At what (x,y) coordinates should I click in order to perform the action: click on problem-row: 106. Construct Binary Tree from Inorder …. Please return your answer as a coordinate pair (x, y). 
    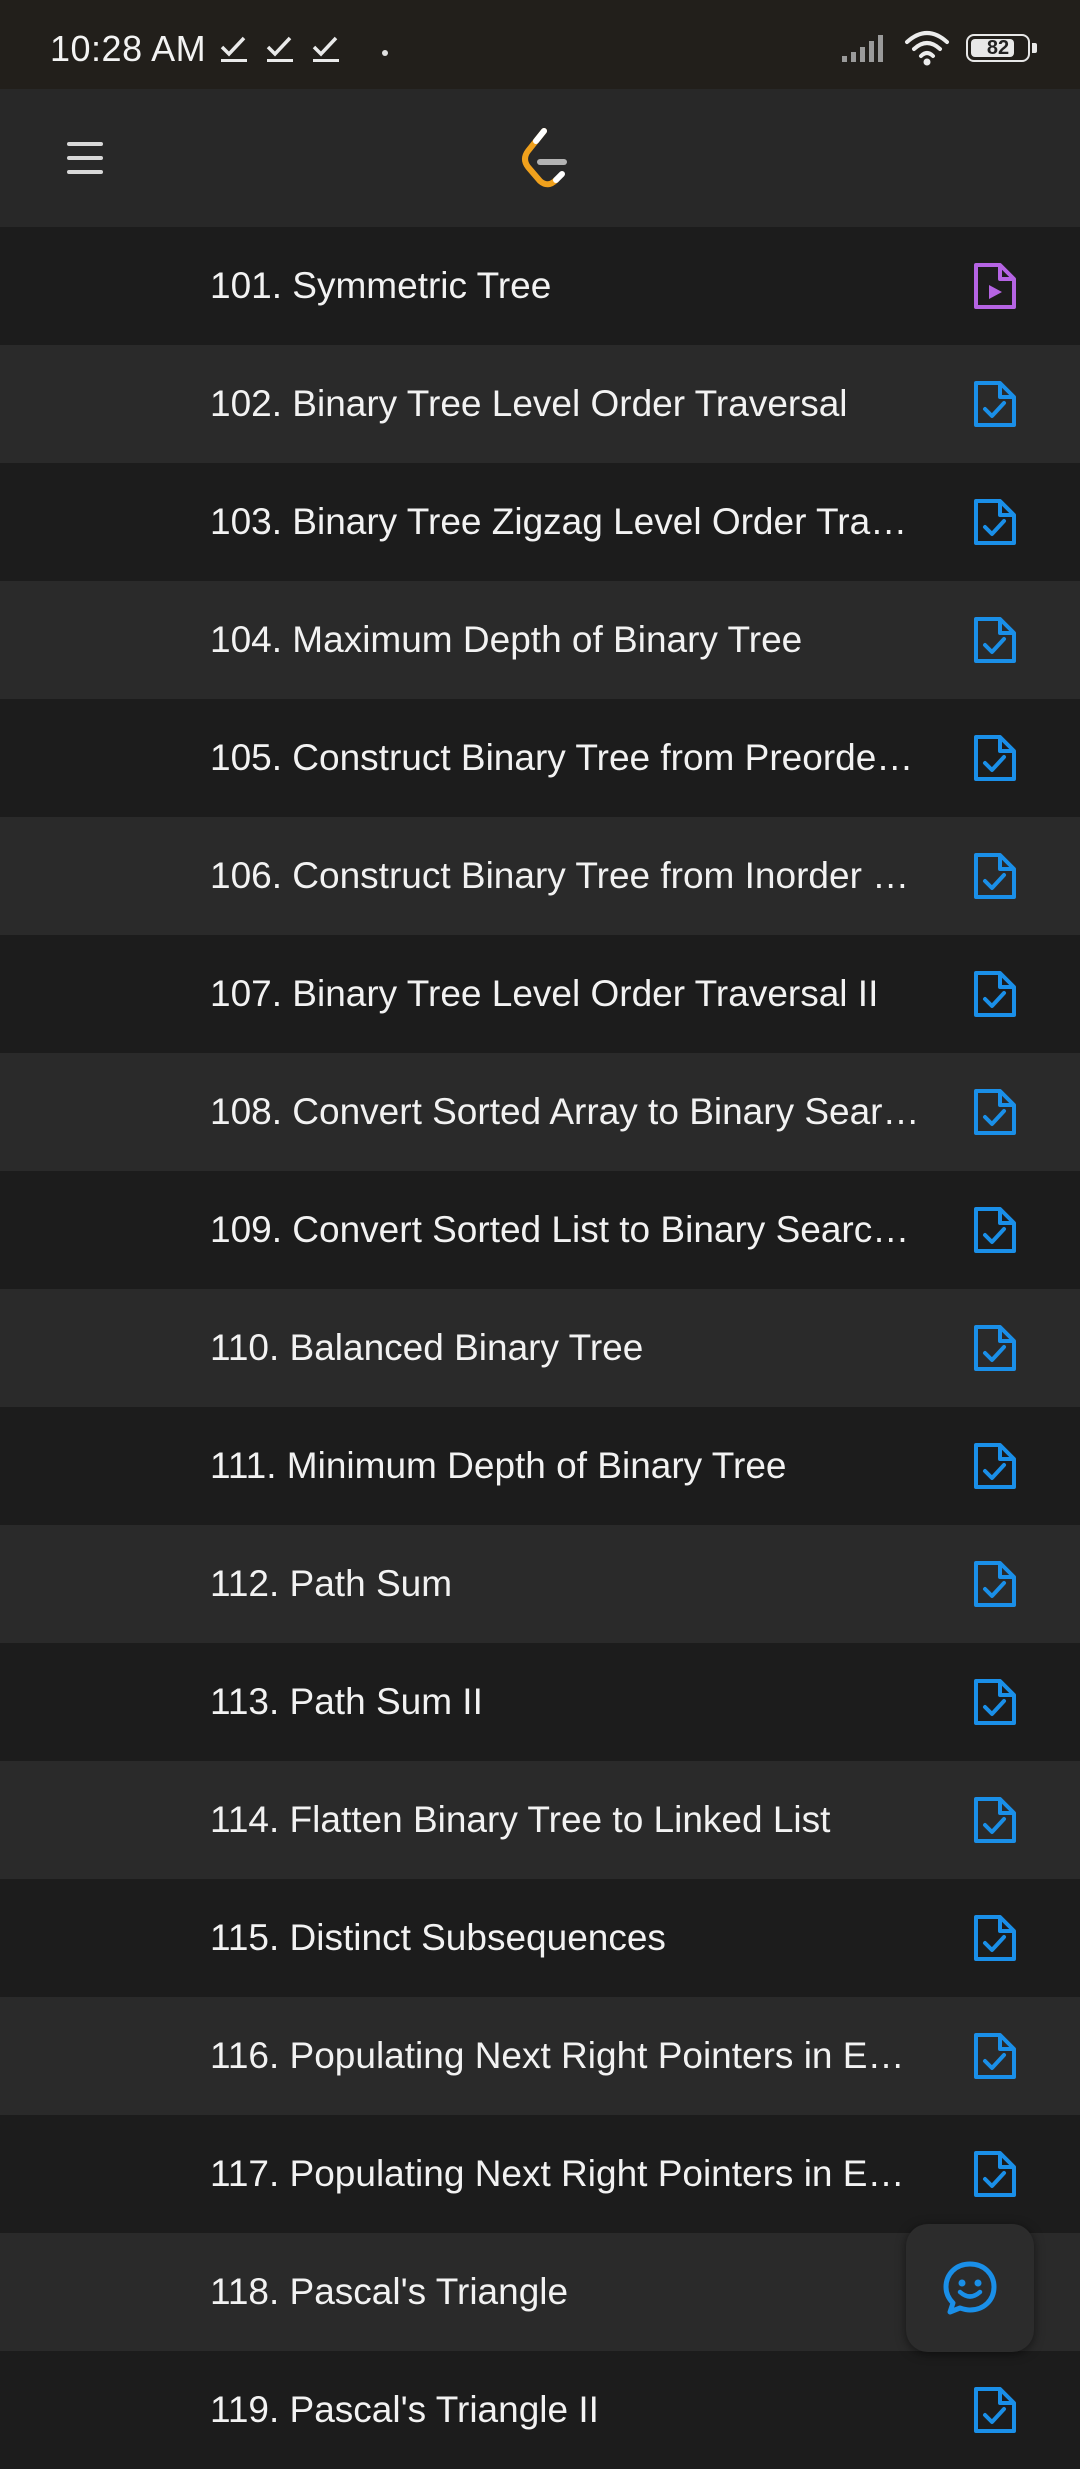
    Looking at the image, I should click on (540, 876).